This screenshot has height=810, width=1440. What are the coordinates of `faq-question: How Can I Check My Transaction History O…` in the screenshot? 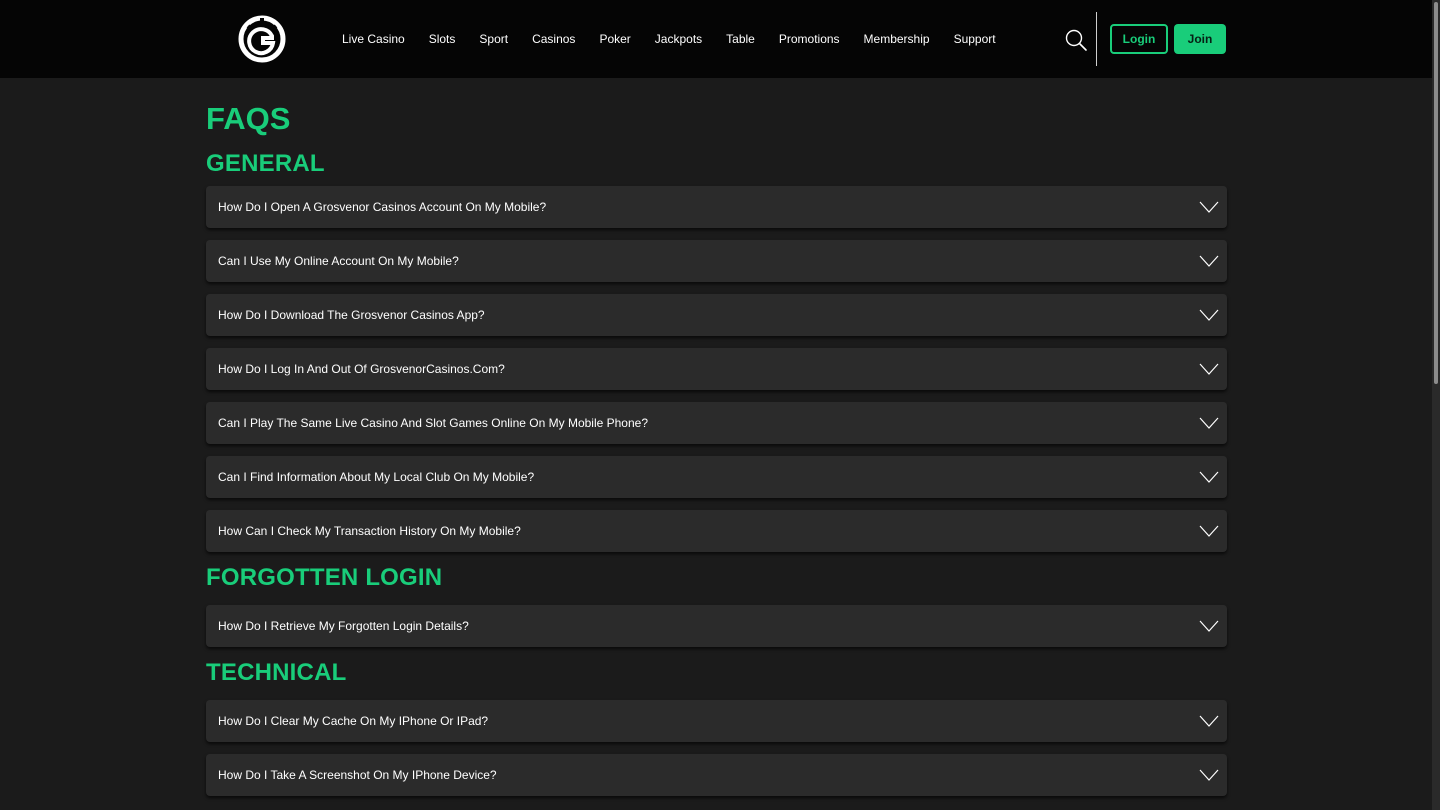 It's located at (369, 531).